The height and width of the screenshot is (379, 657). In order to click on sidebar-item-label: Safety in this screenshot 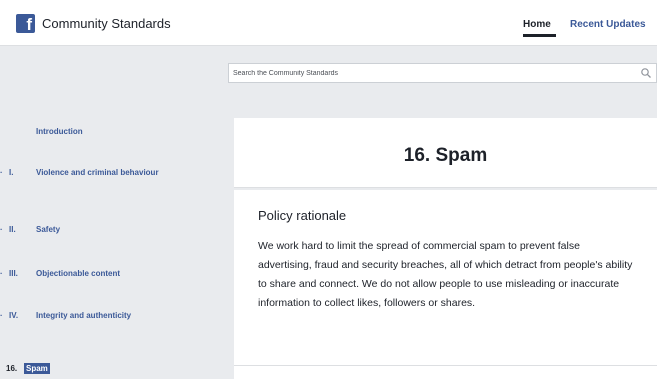, I will do `click(48, 229)`.